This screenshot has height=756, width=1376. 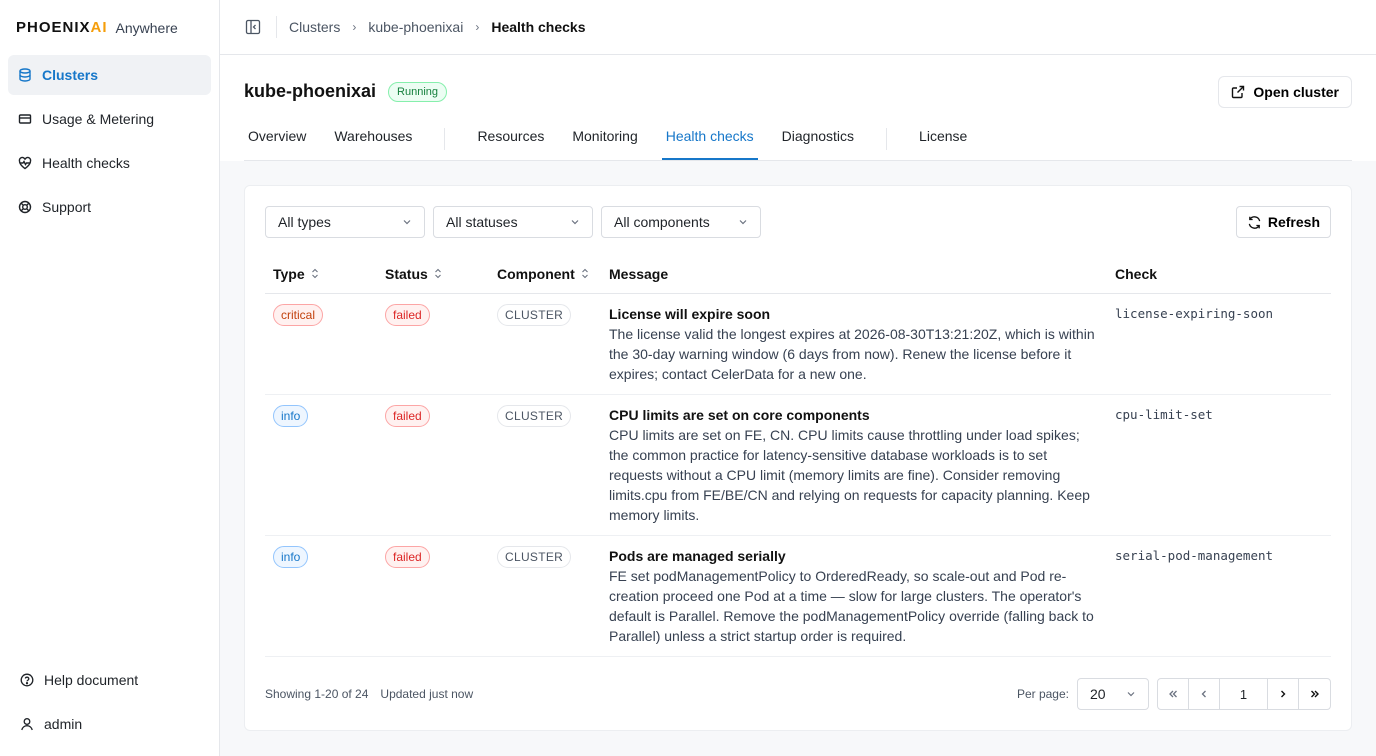 I want to click on check-cell: serial-pod-management, so click(x=1219, y=596).